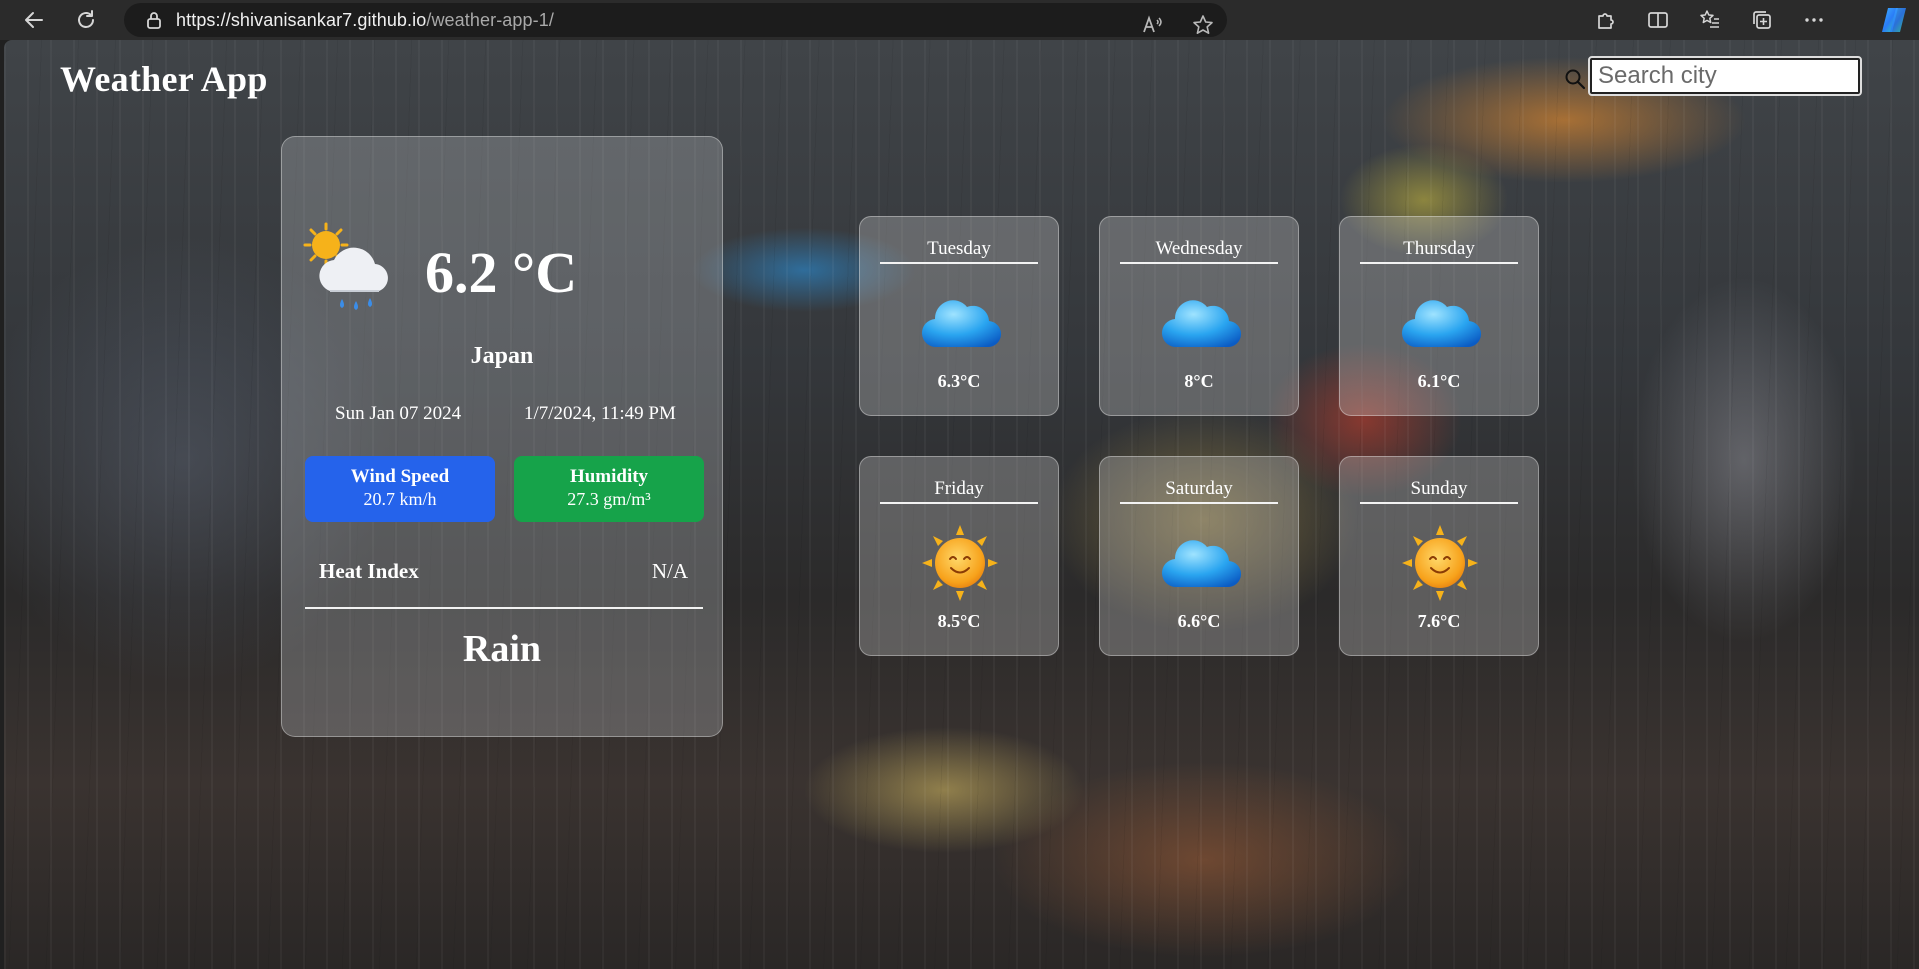 Image resolution: width=1919 pixels, height=969 pixels. I want to click on divider, so click(504, 608).